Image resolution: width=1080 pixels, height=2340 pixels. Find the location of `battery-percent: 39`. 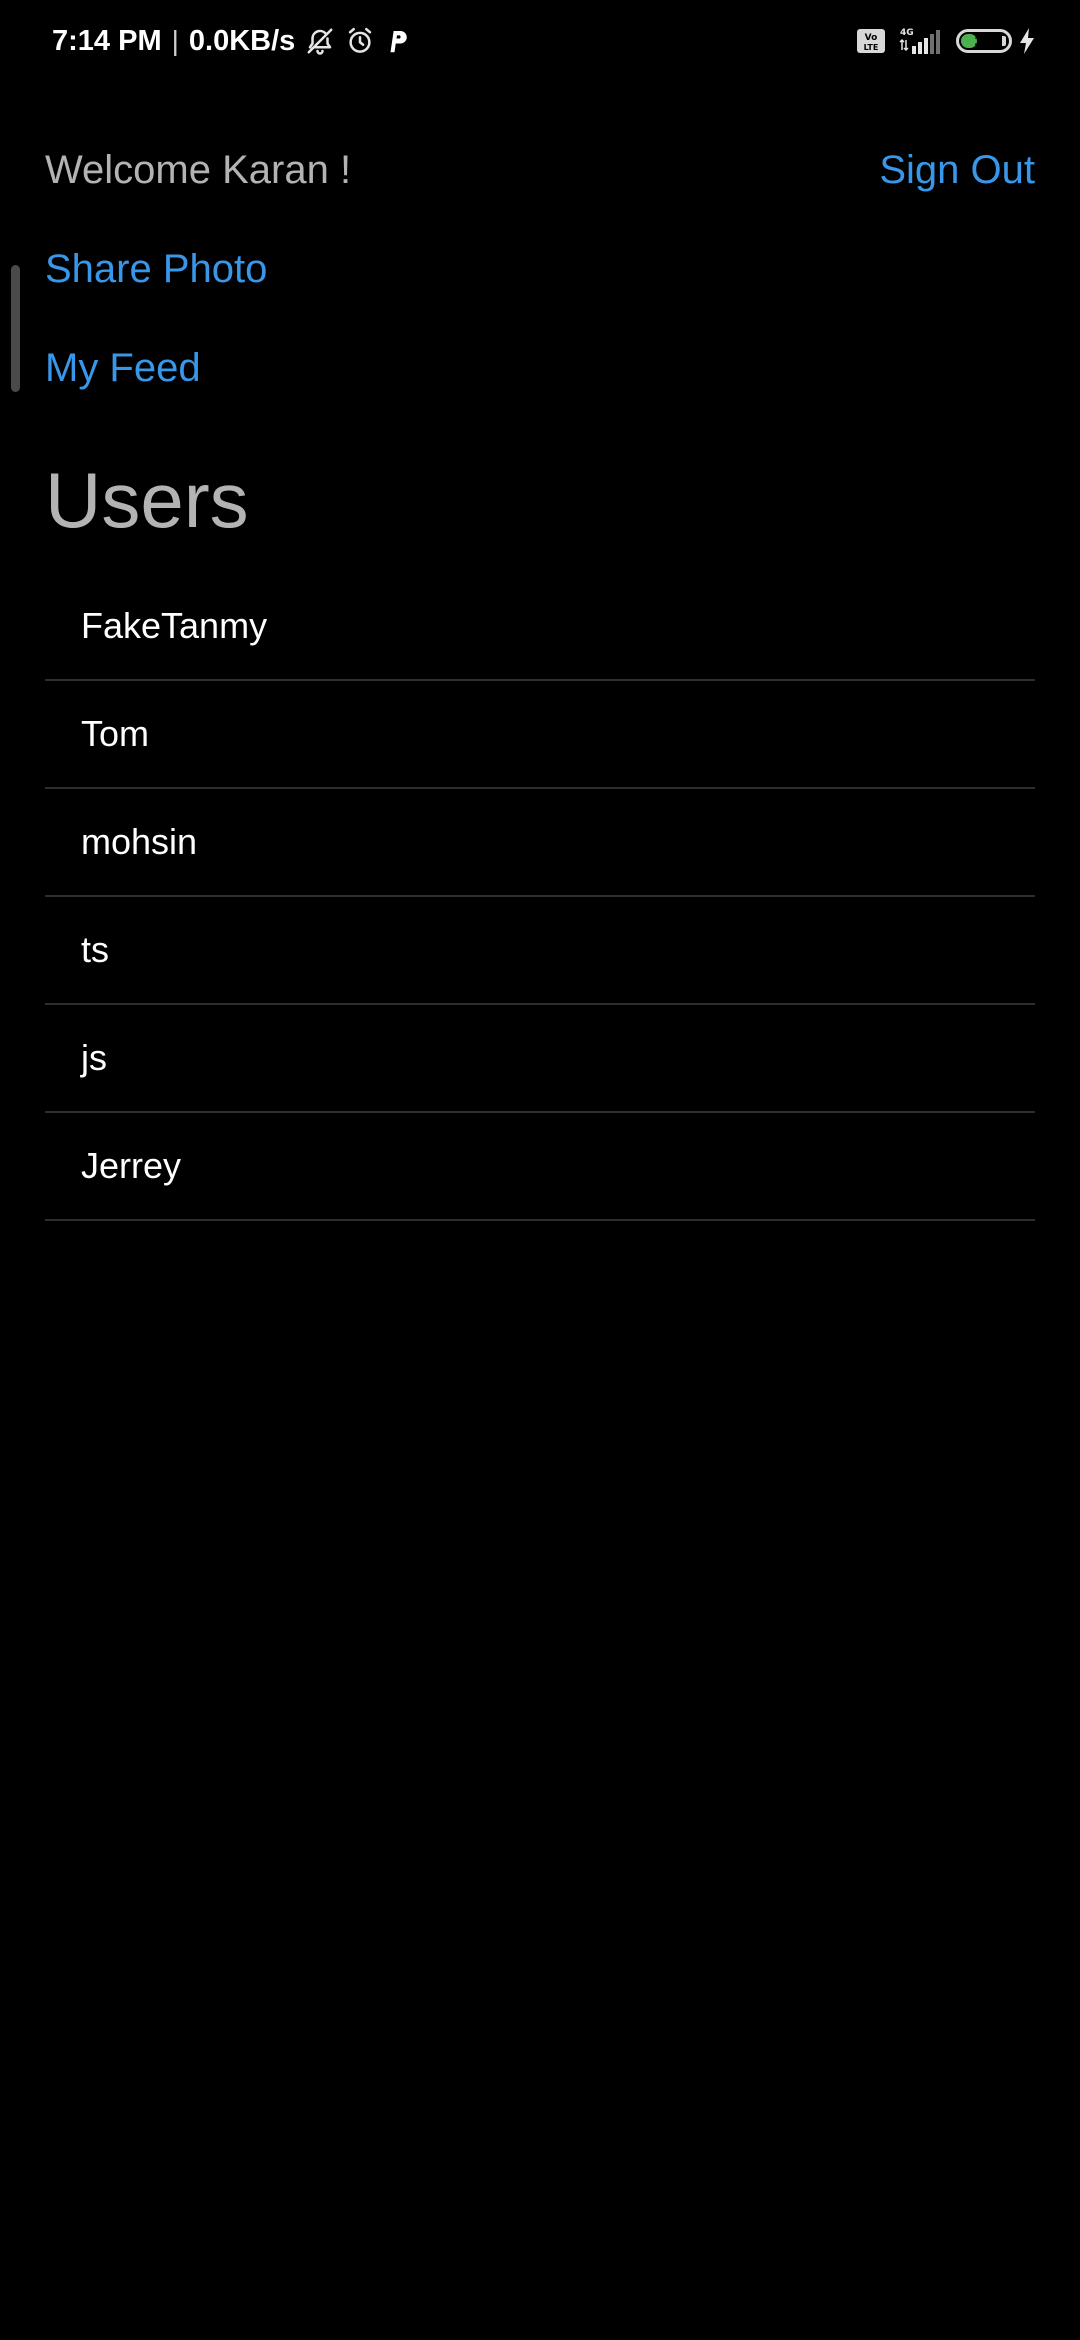

battery-percent: 39 is located at coordinates (984, 41).